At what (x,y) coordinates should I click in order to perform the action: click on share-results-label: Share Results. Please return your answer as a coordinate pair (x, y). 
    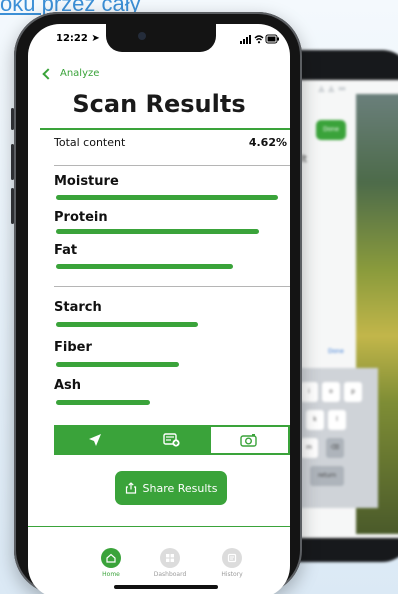
    Looking at the image, I should click on (180, 488).